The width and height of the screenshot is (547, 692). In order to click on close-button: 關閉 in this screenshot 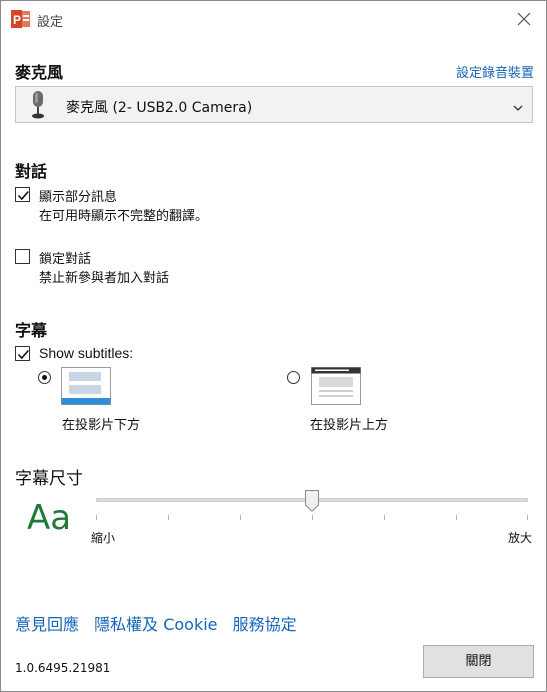, I will do `click(478, 661)`.